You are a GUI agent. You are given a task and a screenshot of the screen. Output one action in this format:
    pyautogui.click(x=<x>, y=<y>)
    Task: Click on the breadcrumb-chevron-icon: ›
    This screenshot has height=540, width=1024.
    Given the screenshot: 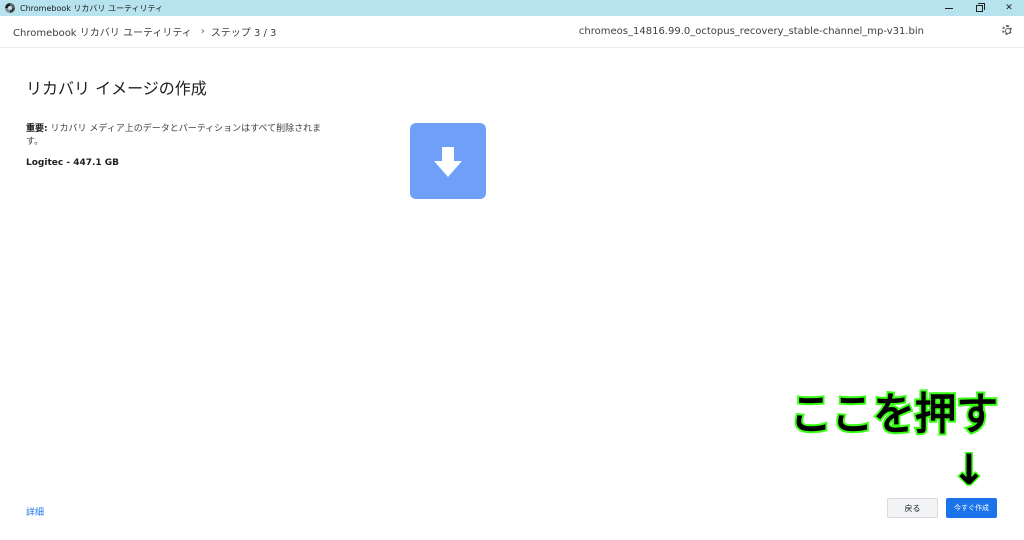 What is the action you would take?
    pyautogui.click(x=202, y=31)
    